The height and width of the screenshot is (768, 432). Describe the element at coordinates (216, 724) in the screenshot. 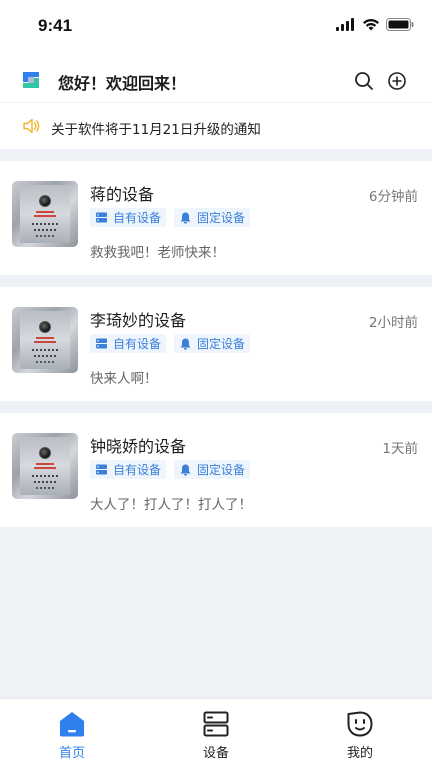

I see `device-icon` at that location.